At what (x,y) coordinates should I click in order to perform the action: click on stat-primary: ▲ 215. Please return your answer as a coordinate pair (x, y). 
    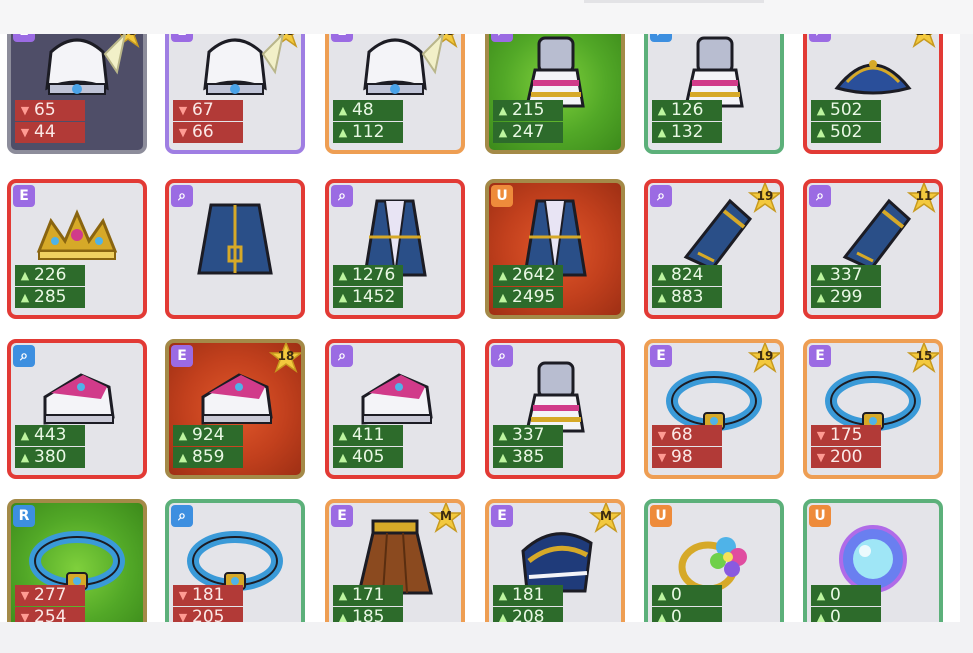
    Looking at the image, I should click on (528, 110).